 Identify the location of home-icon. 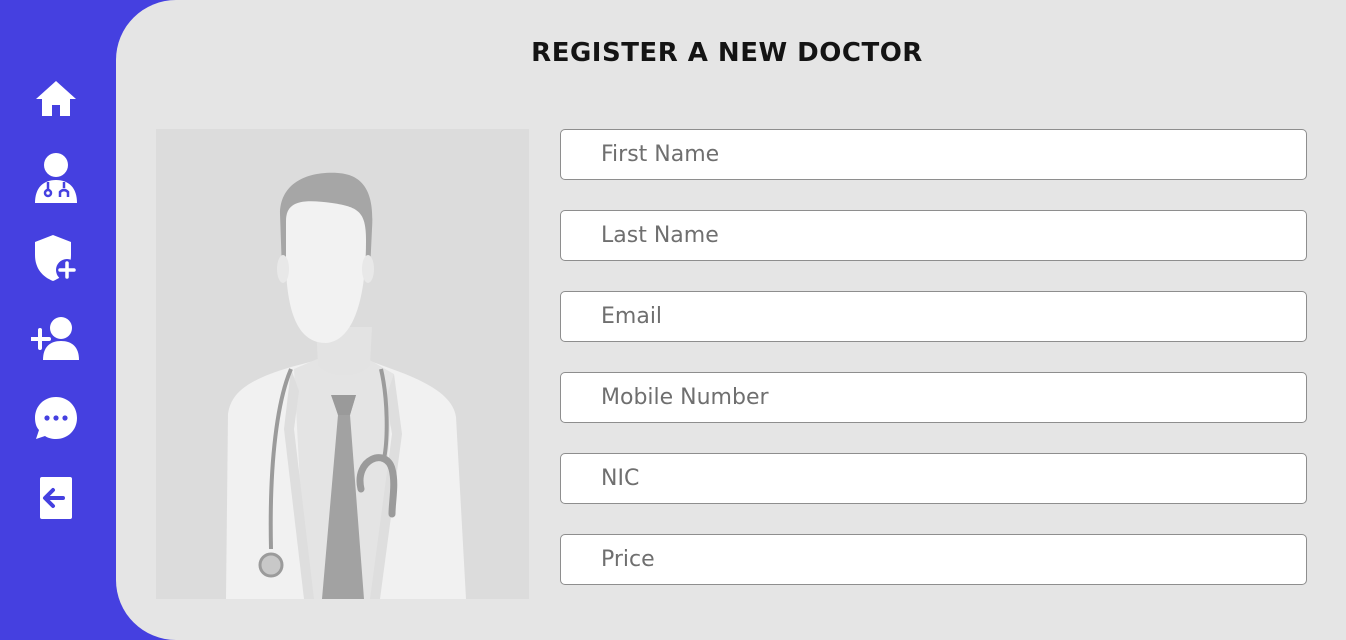
(56, 98).